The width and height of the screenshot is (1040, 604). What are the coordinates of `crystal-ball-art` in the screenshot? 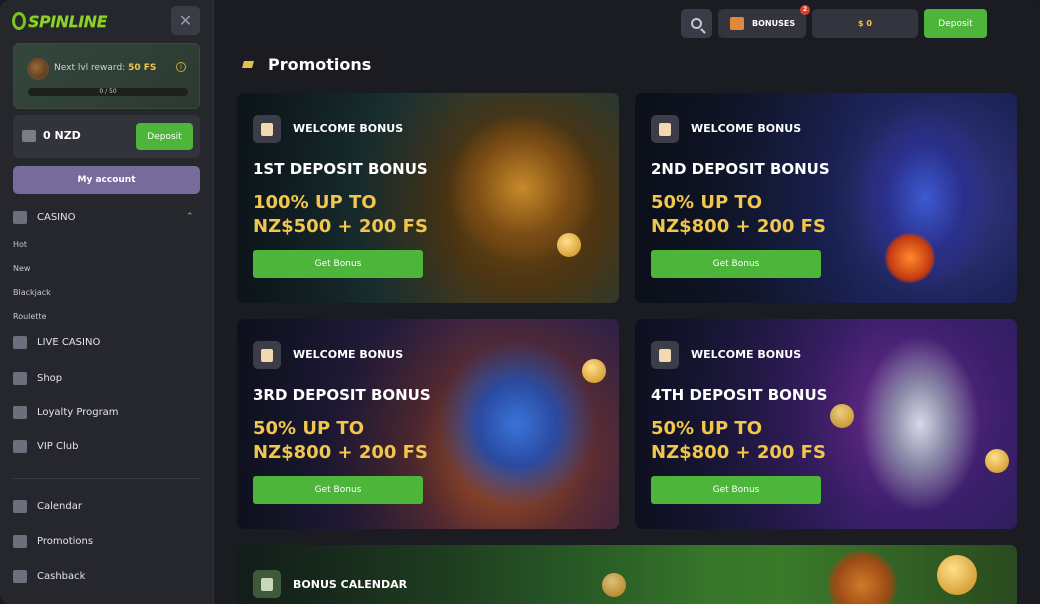 It's located at (910, 258).